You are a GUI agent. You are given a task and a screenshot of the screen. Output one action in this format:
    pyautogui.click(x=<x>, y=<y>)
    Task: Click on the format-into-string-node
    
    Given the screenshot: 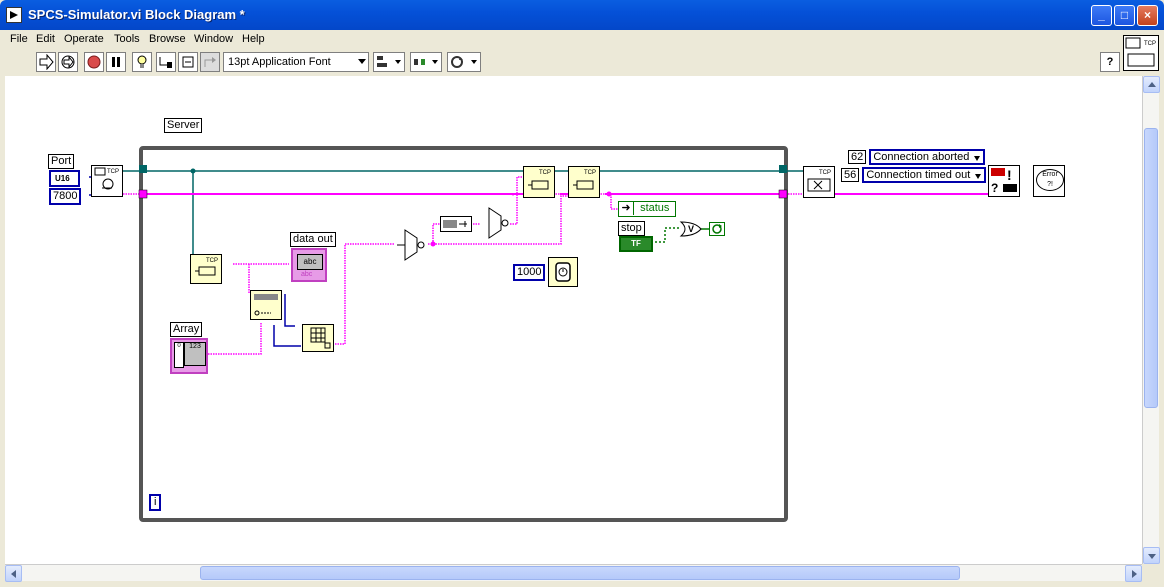 What is the action you would take?
    pyautogui.click(x=266, y=305)
    